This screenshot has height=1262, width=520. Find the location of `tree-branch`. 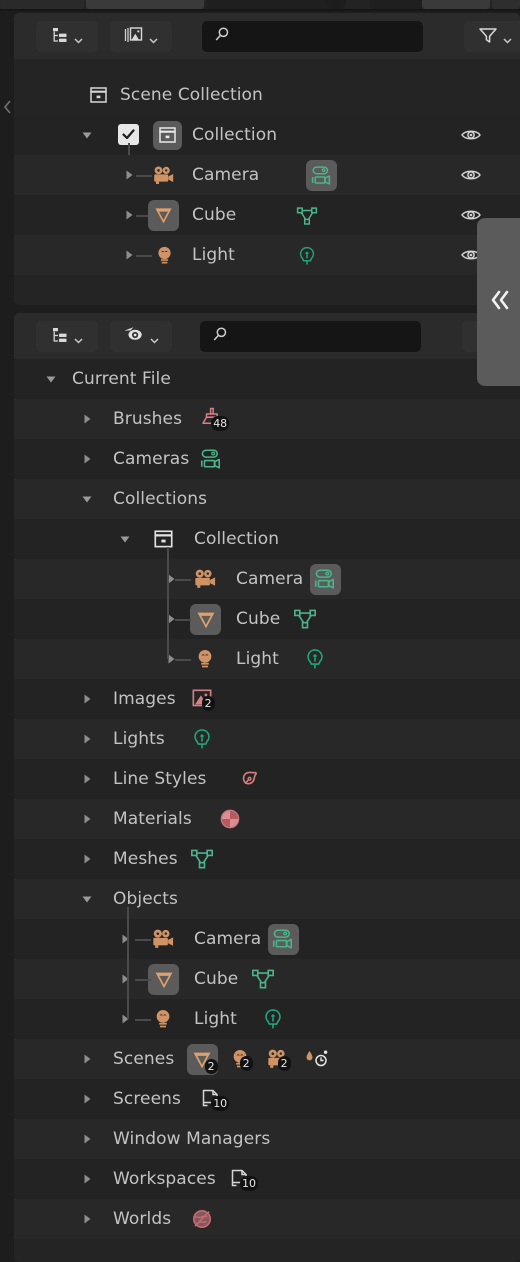

tree-branch is located at coordinates (143, 940).